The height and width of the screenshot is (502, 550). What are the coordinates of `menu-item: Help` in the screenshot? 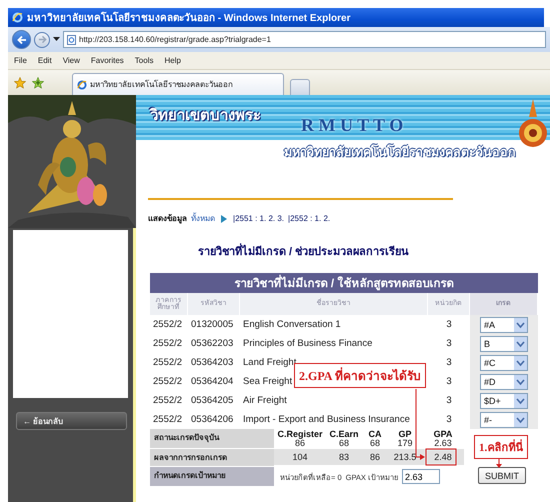 It's located at (172, 60).